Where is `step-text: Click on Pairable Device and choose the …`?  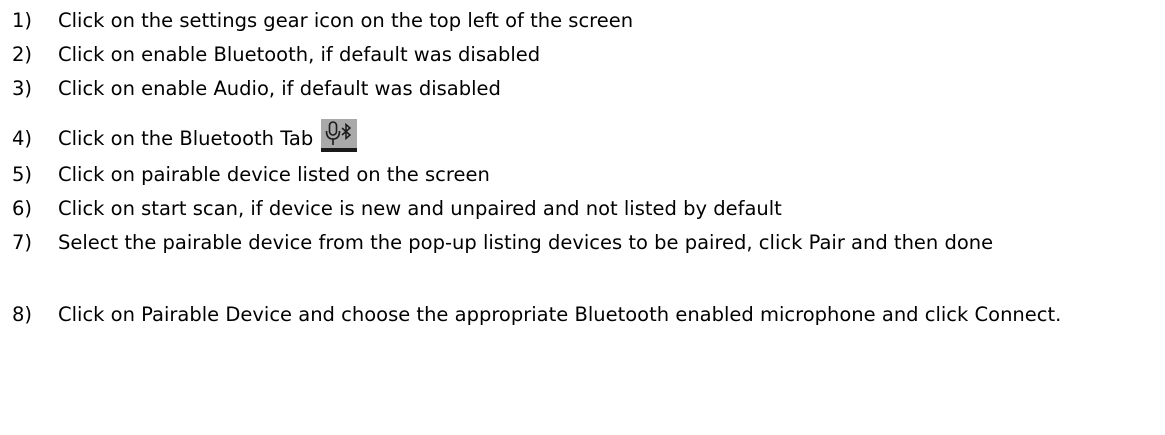
step-text: Click on Pairable Device and choose the … is located at coordinates (560, 314).